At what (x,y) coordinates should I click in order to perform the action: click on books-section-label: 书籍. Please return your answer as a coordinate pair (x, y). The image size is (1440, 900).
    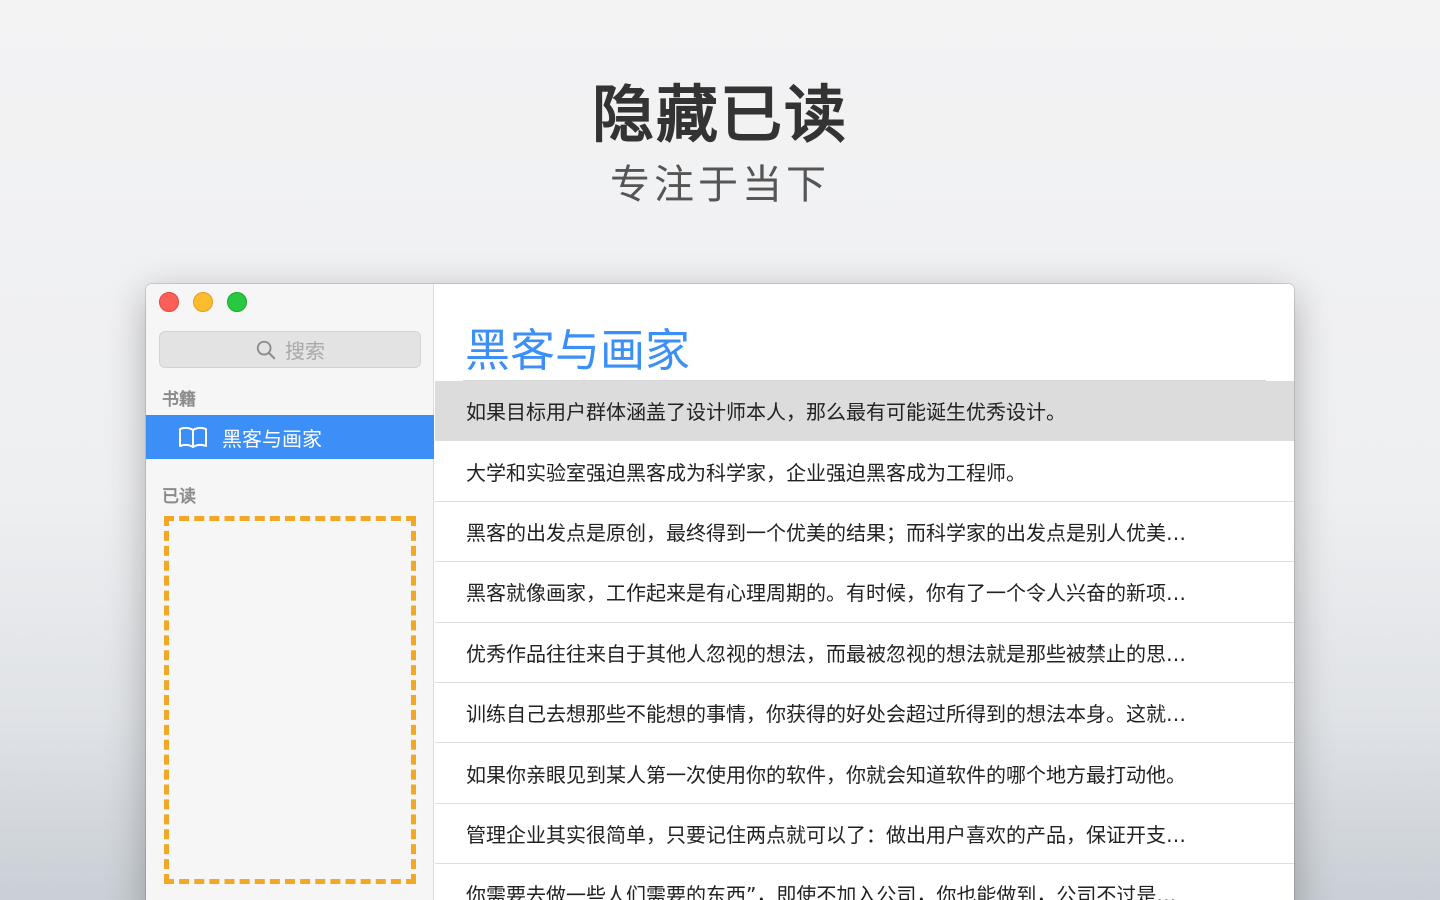
    Looking at the image, I should click on (179, 400).